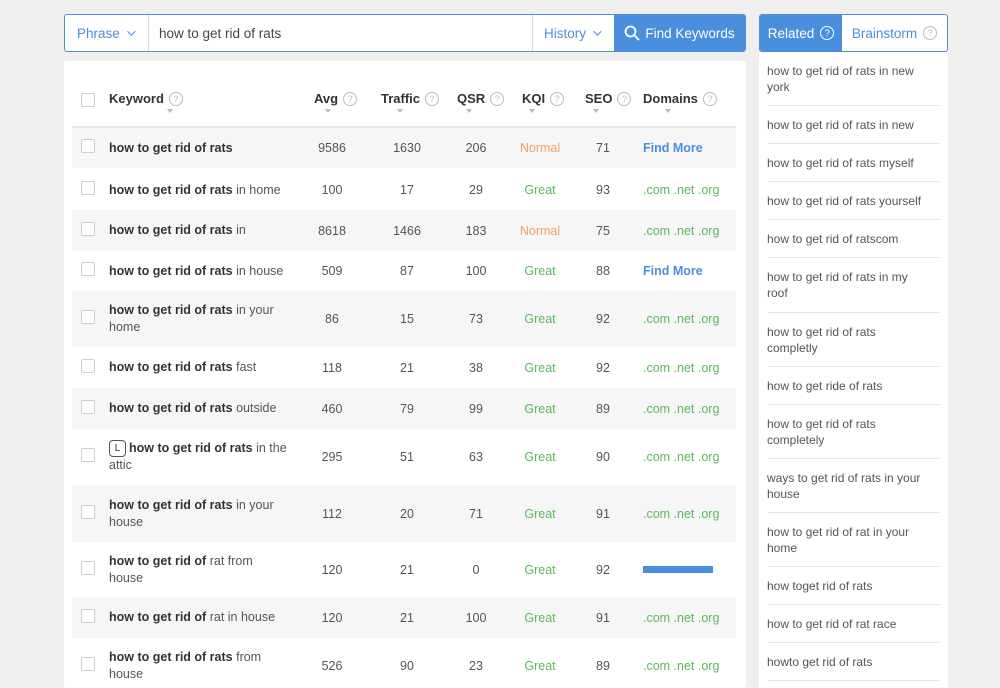 The height and width of the screenshot is (688, 1000). What do you see at coordinates (199, 230) in the screenshot?
I see `keyword-cell: how to get rid of rats in` at bounding box center [199, 230].